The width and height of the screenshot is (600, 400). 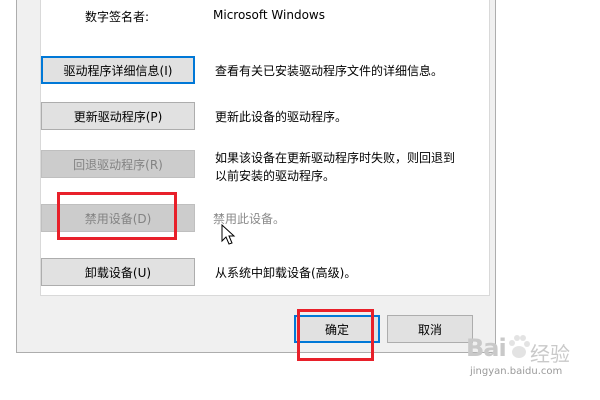 What do you see at coordinates (118, 272) in the screenshot?
I see `uninstall-device-button: 卸载设备(U)` at bounding box center [118, 272].